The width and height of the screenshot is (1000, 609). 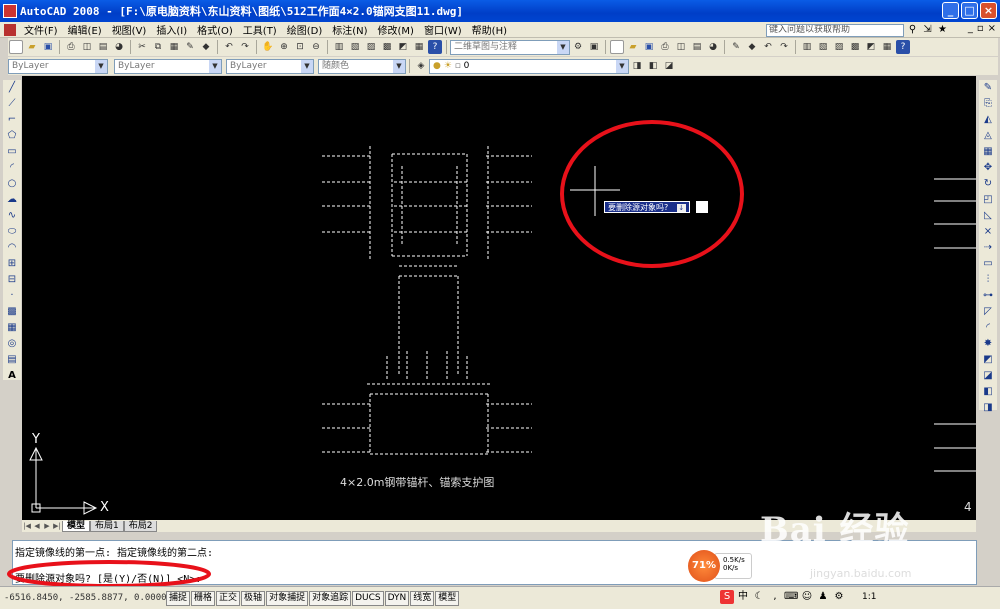 What do you see at coordinates (510, 47) in the screenshot?
I see `workspace-combo: 二维草图与注释 ▼` at bounding box center [510, 47].